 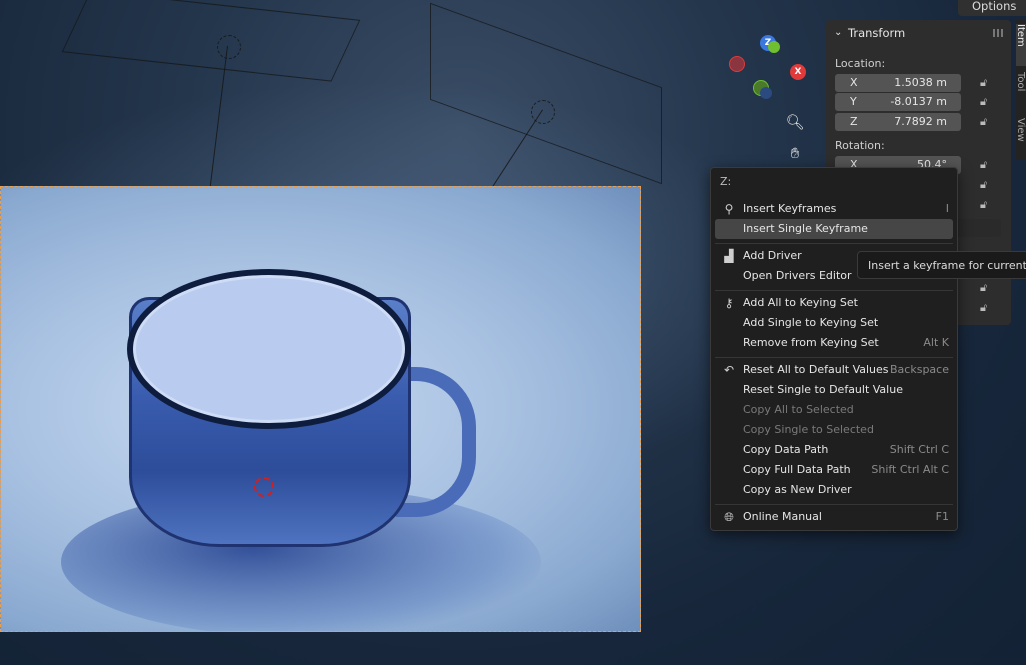 What do you see at coordinates (877, 33) in the screenshot?
I see `panel-title: Transform` at bounding box center [877, 33].